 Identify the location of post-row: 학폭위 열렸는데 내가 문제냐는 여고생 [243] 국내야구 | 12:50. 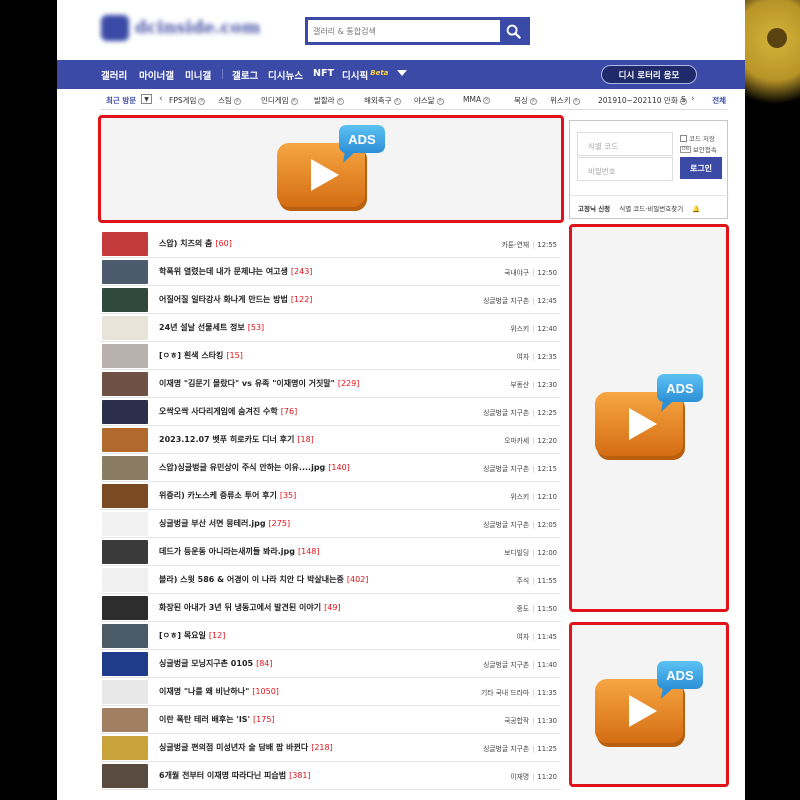
(331, 272).